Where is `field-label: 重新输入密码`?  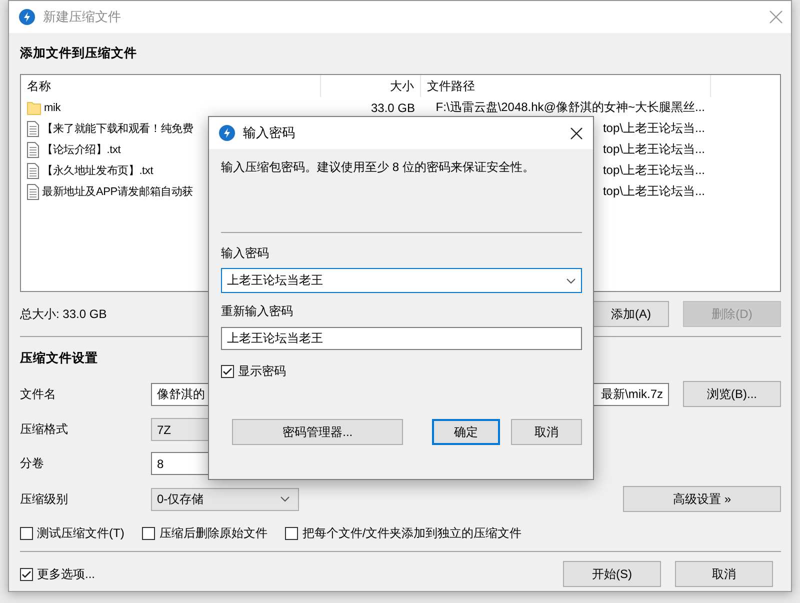
field-label: 重新输入密码 is located at coordinates (257, 311).